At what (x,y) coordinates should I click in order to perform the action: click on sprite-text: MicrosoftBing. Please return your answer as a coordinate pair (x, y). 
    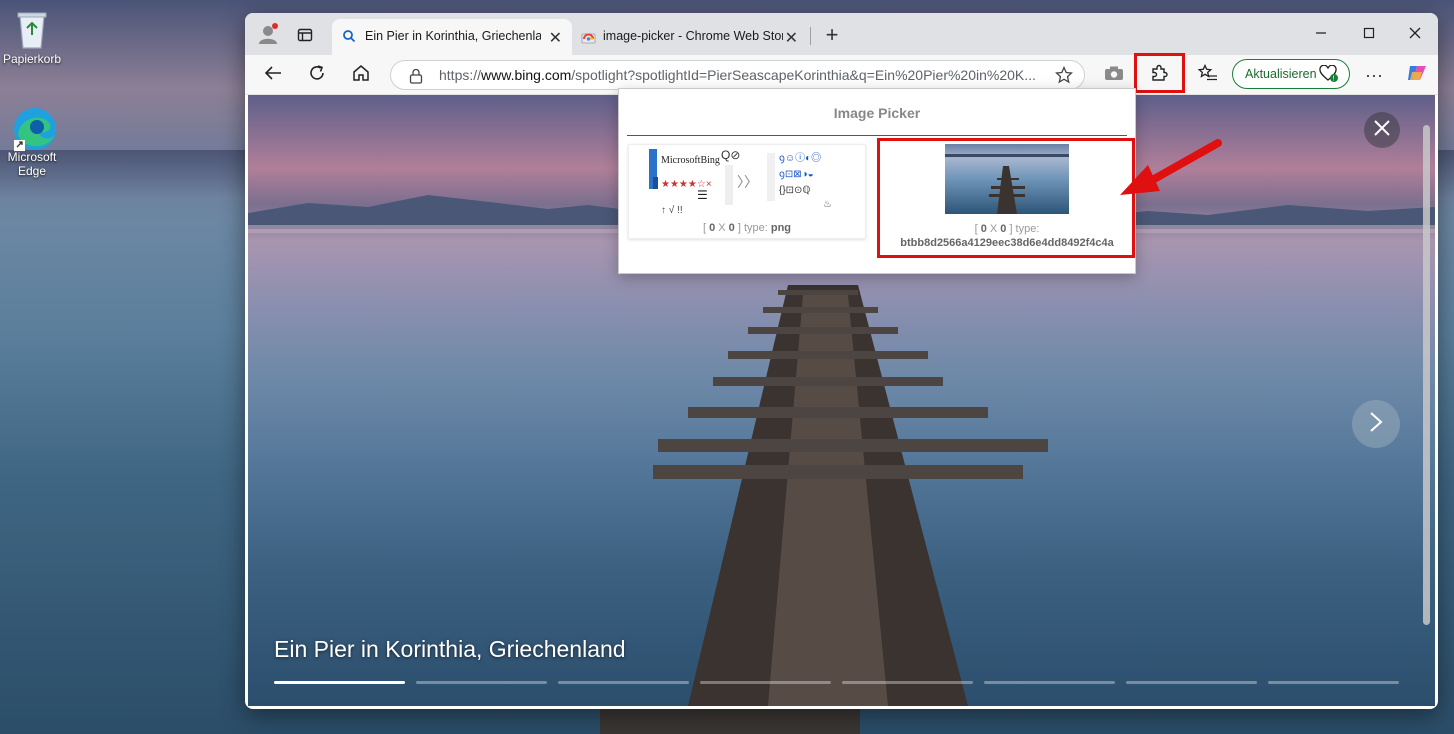
    Looking at the image, I should click on (690, 160).